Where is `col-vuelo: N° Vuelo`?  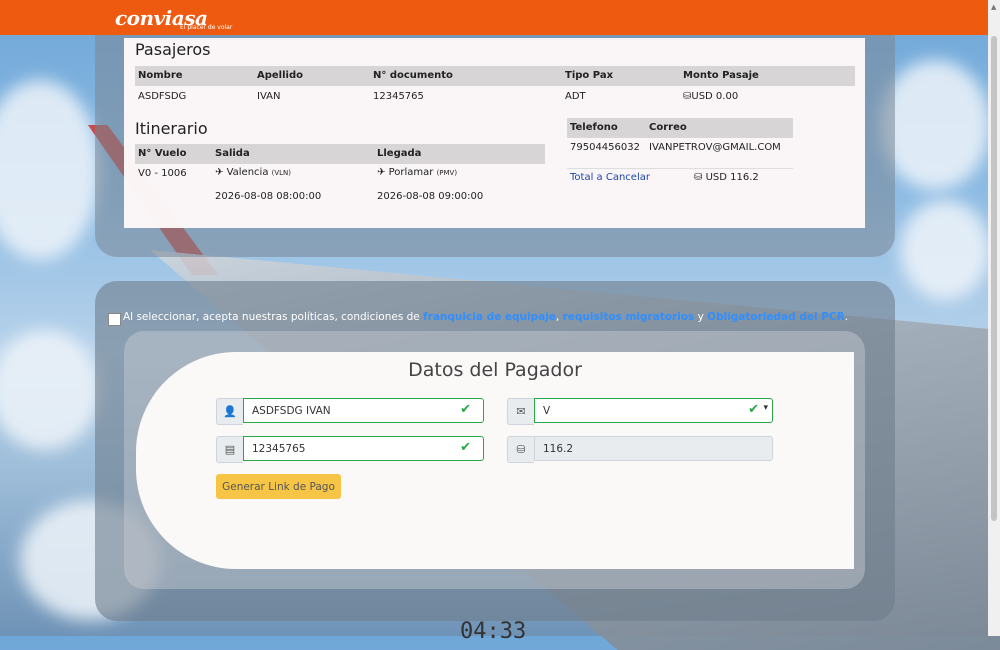
col-vuelo: N° Vuelo is located at coordinates (162, 153).